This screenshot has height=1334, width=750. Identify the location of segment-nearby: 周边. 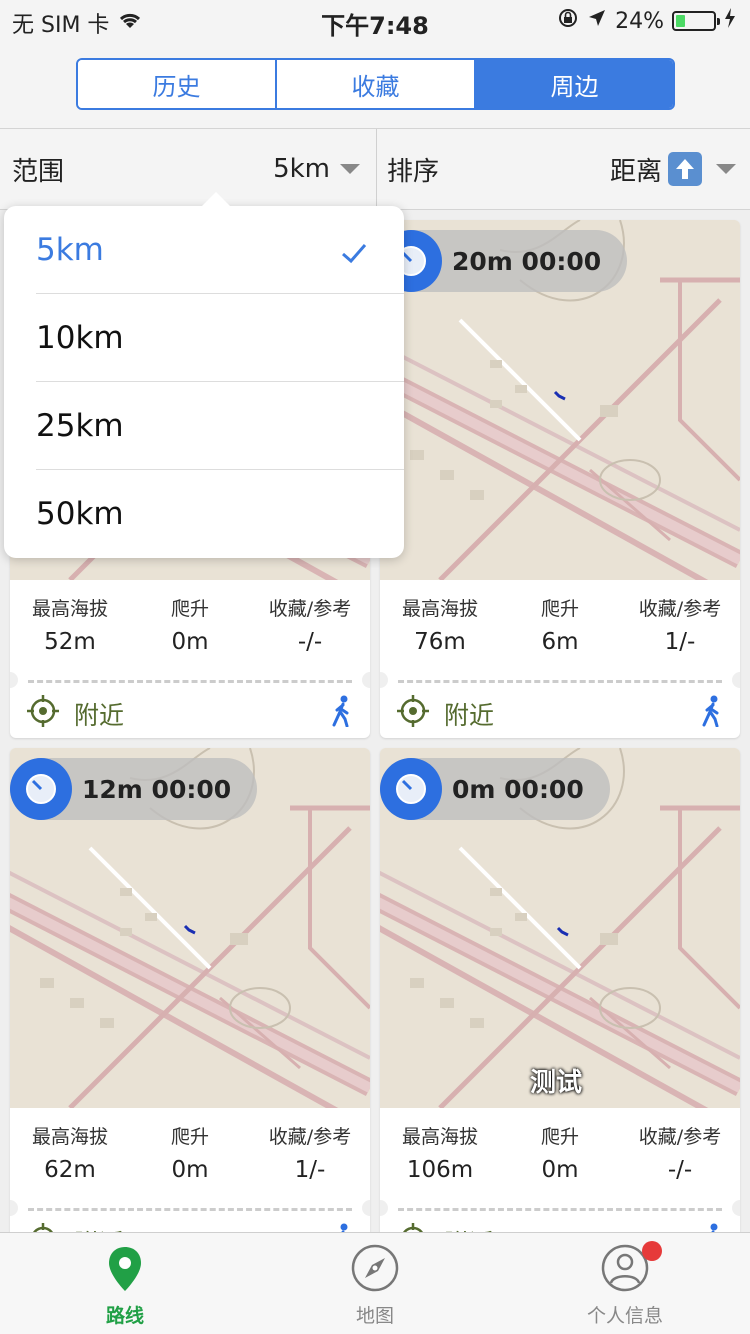
(574, 84).